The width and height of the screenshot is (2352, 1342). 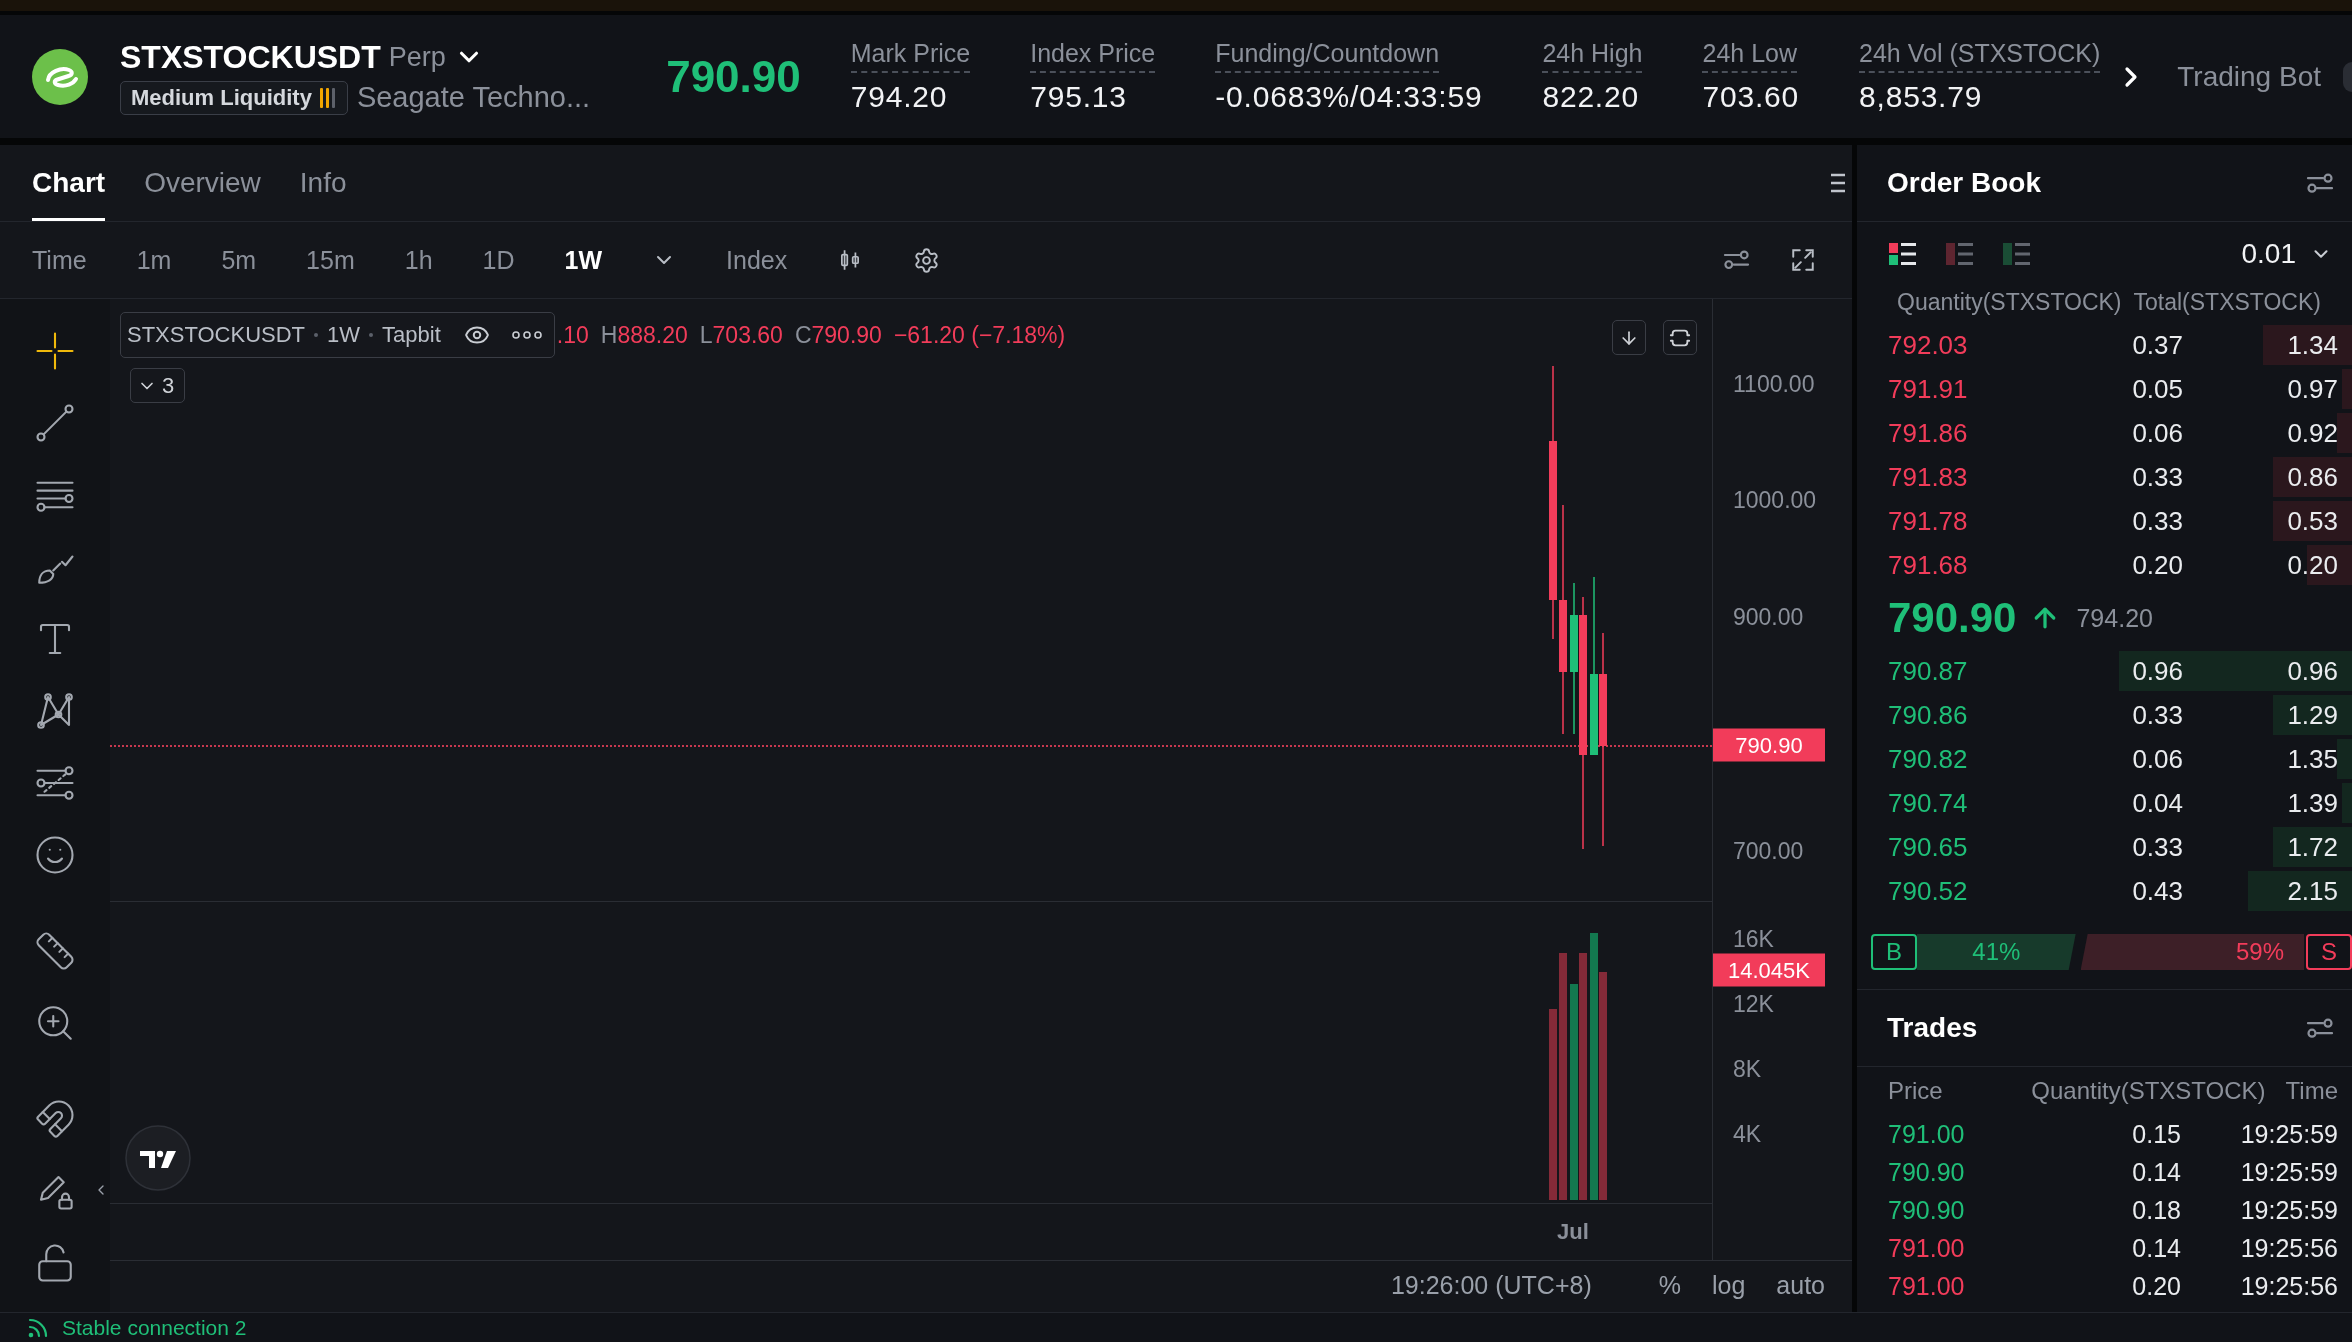 What do you see at coordinates (2312, 847) in the screenshot?
I see `total-cell-text: 1.72` at bounding box center [2312, 847].